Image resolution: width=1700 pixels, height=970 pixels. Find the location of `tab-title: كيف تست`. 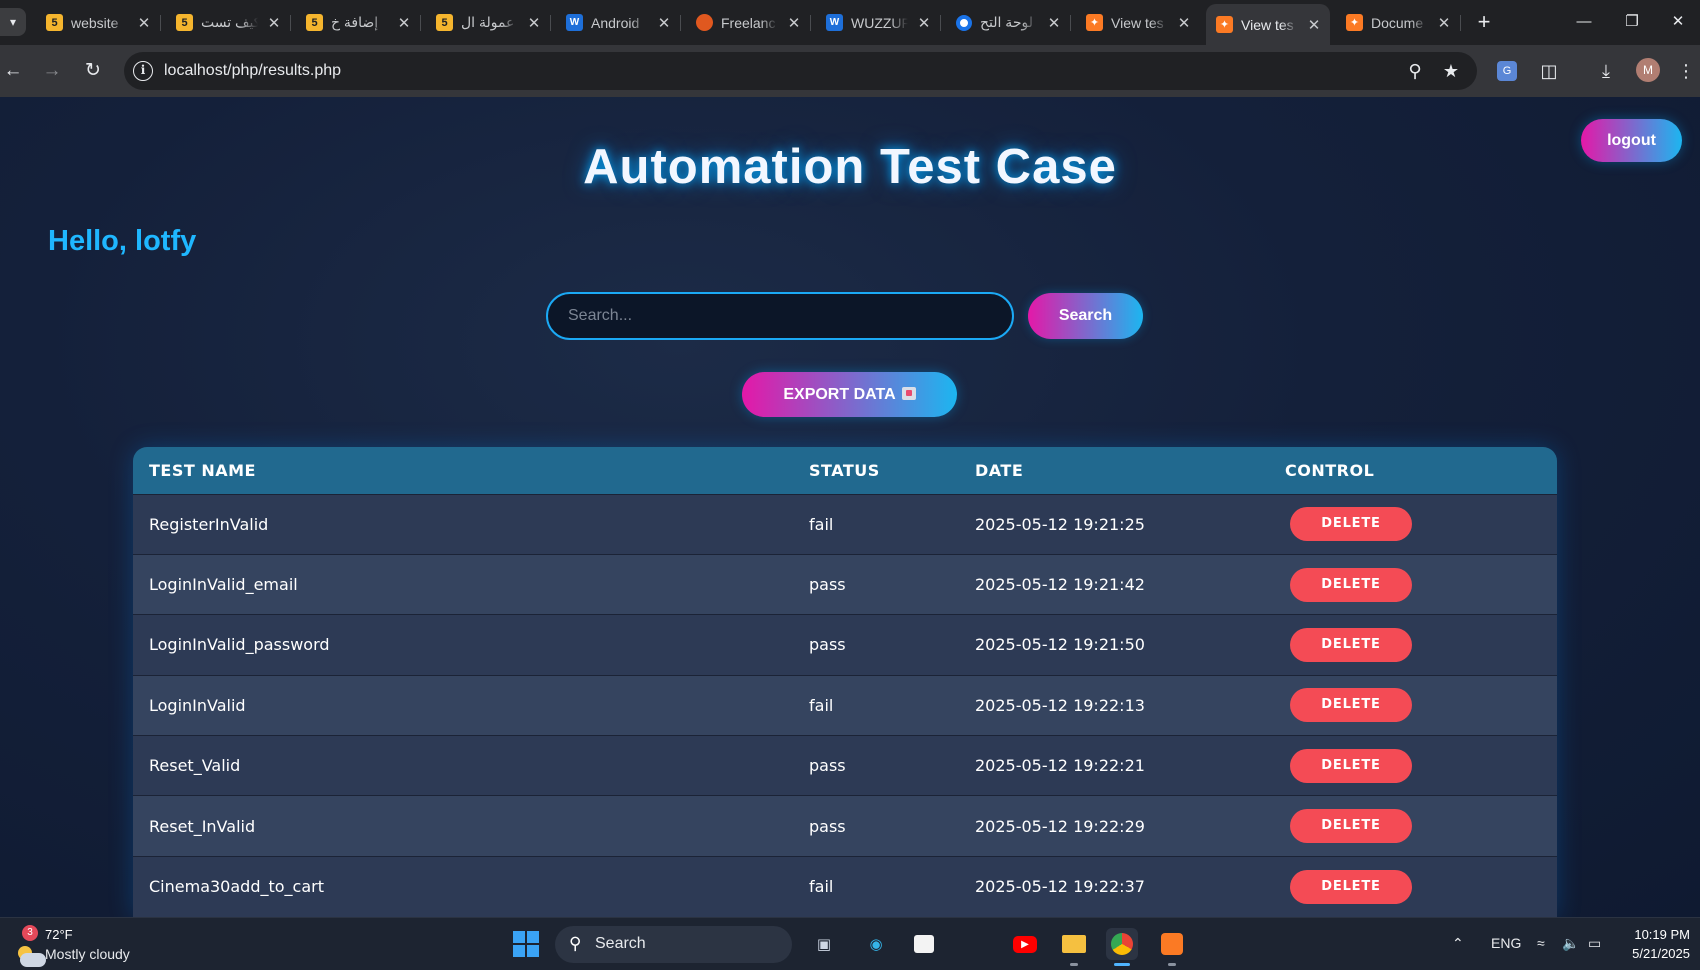

tab-title: كيف تست is located at coordinates (229, 22).